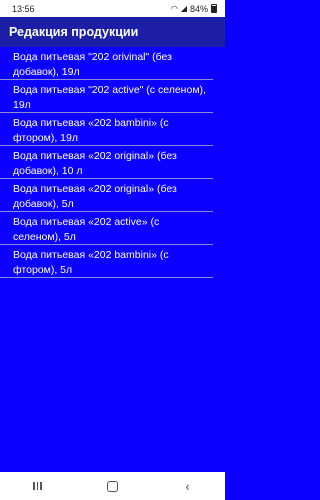 The width and height of the screenshot is (320, 500). What do you see at coordinates (198, 8) in the screenshot?
I see `battery-percent: 84%` at bounding box center [198, 8].